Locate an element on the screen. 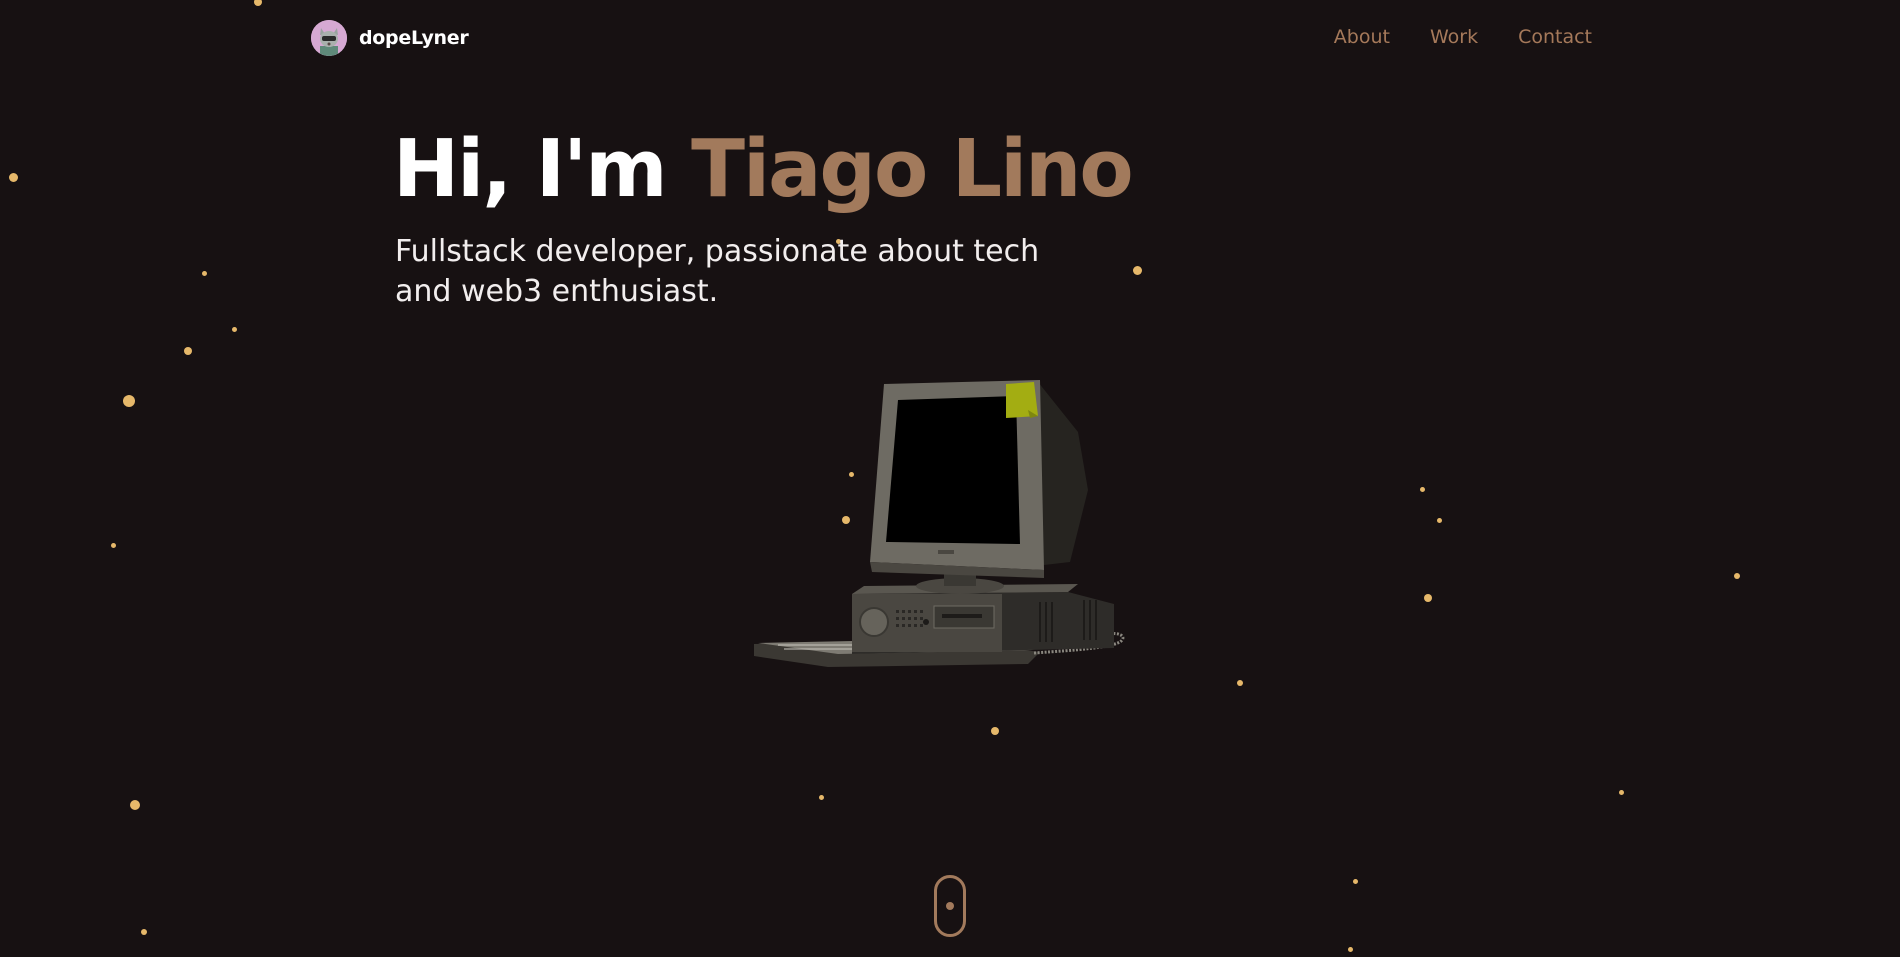 This screenshot has height=957, width=1900. nav-link-contact: Contact is located at coordinates (1555, 37).